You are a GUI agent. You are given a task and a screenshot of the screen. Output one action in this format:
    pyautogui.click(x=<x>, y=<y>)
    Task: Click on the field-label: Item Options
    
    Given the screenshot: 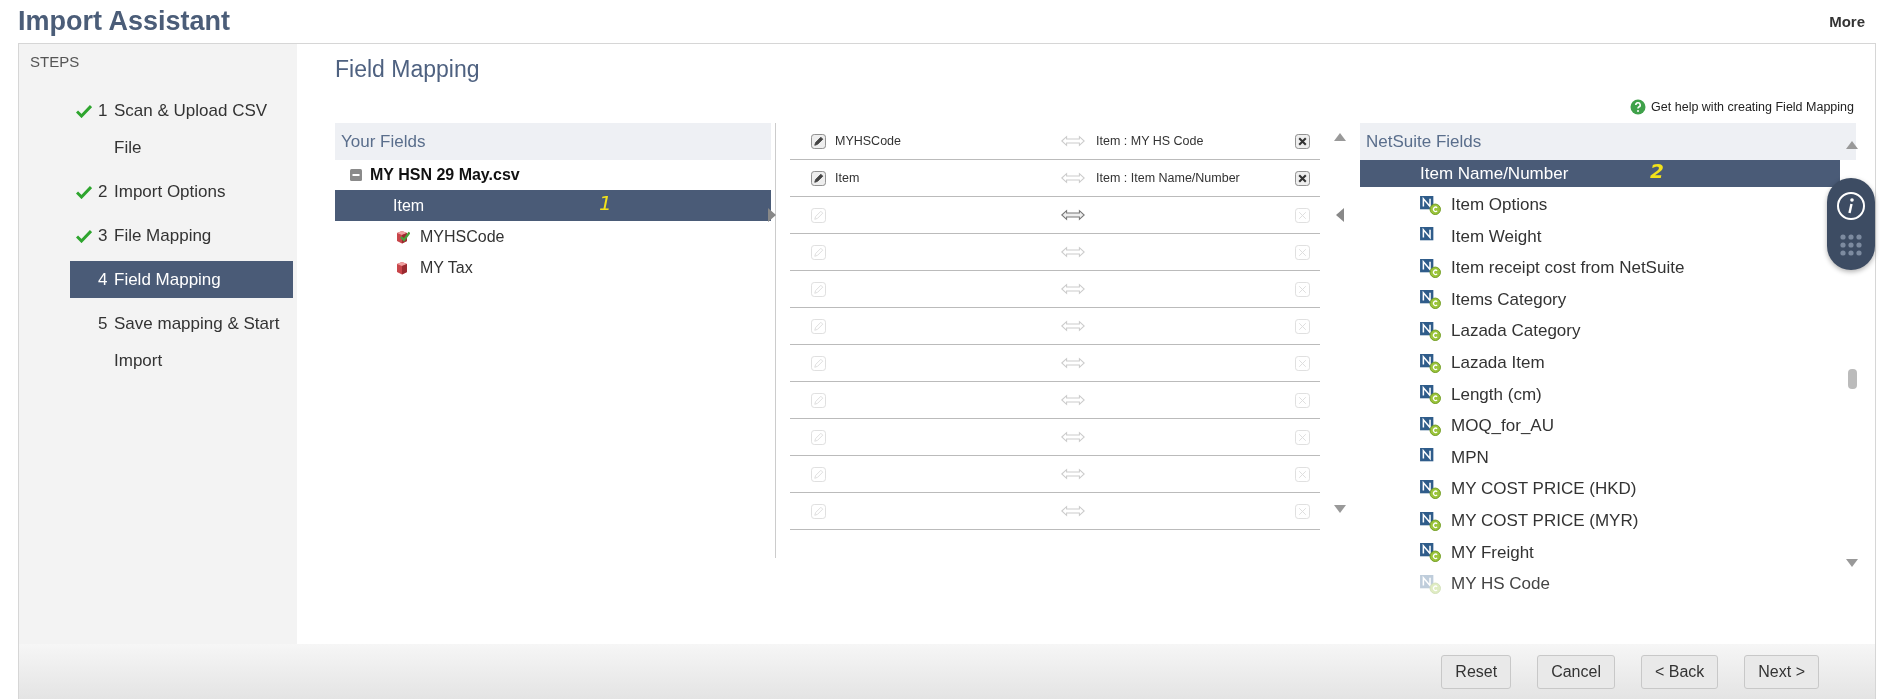 What is the action you would take?
    pyautogui.click(x=1499, y=205)
    